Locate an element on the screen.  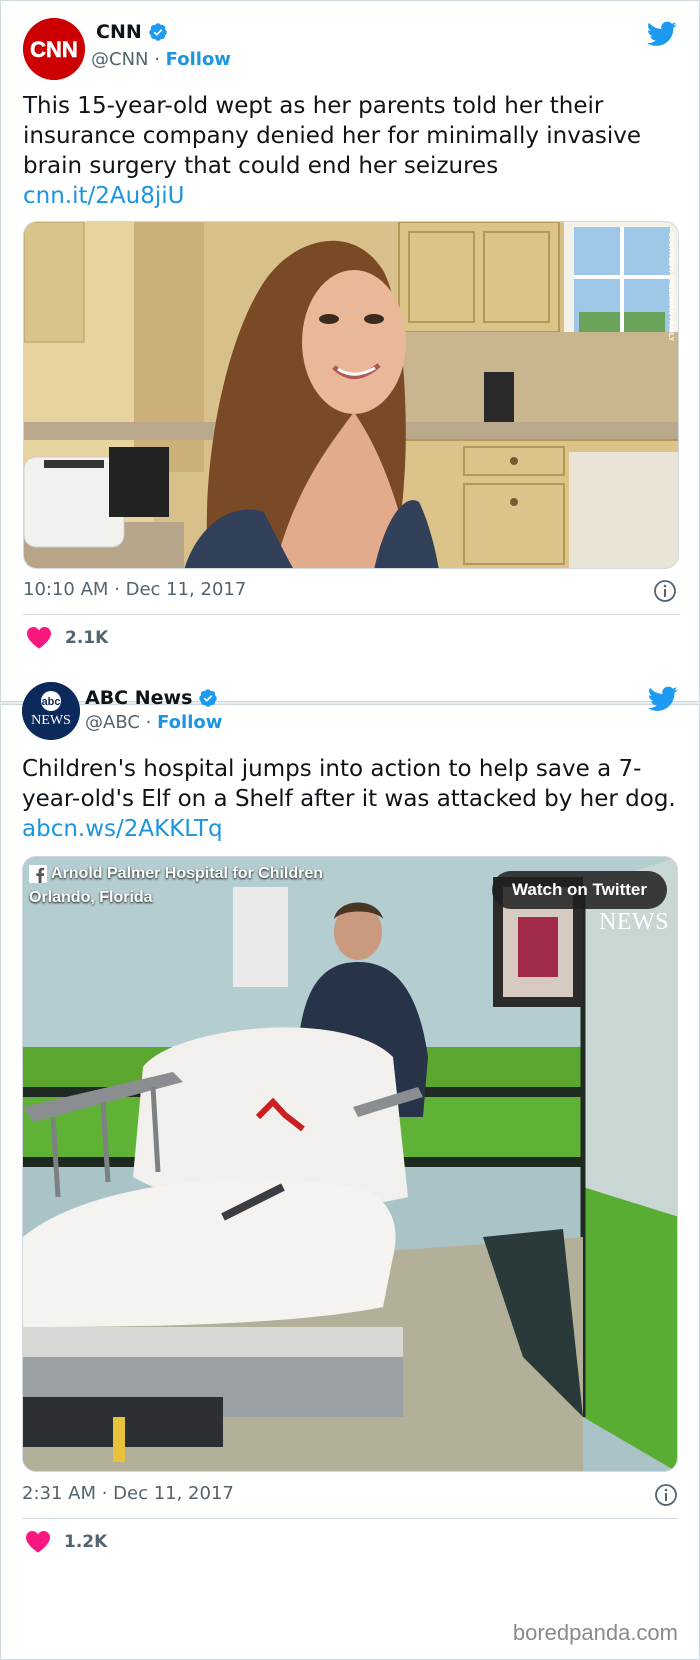
boredpanda-watermark: boredpanda.com is located at coordinates (595, 1632).